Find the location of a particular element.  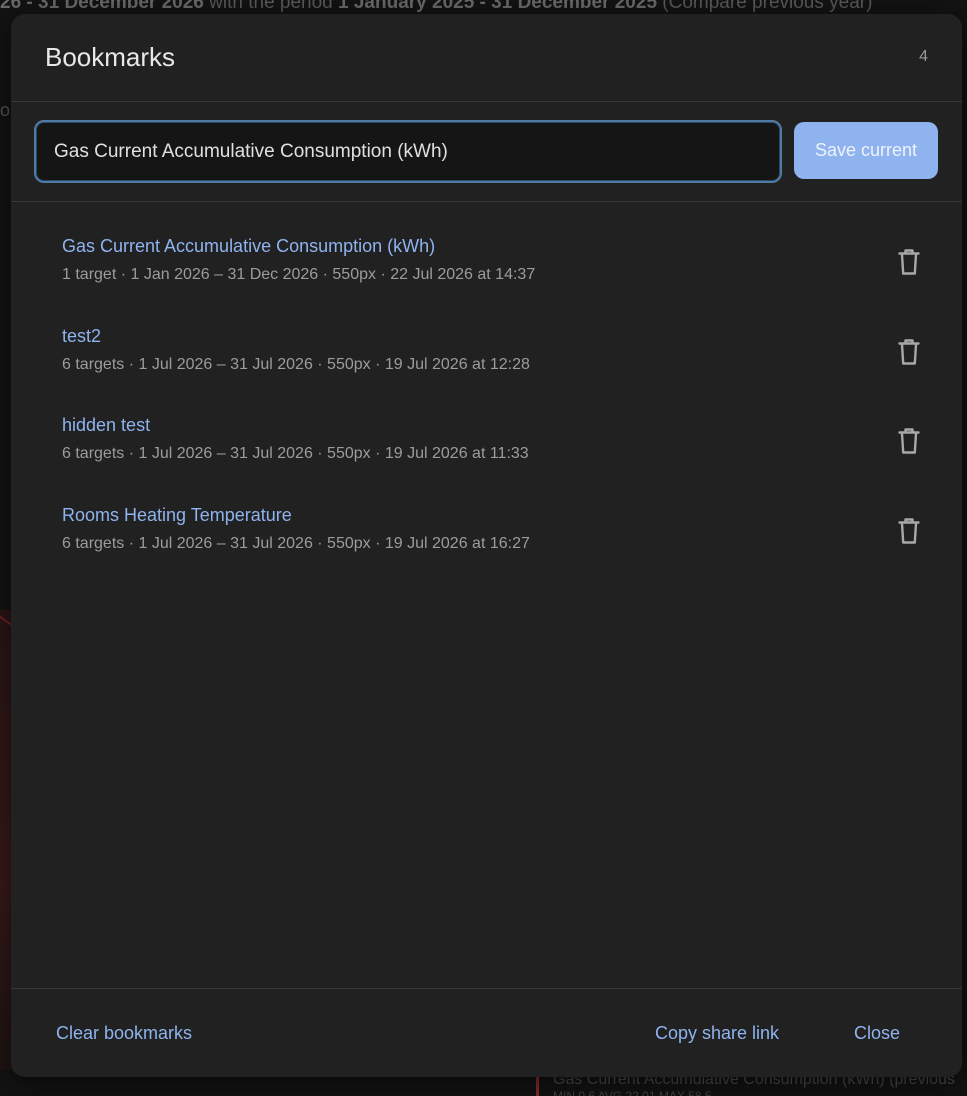

dialog-title: Bookmarks is located at coordinates (110, 57).